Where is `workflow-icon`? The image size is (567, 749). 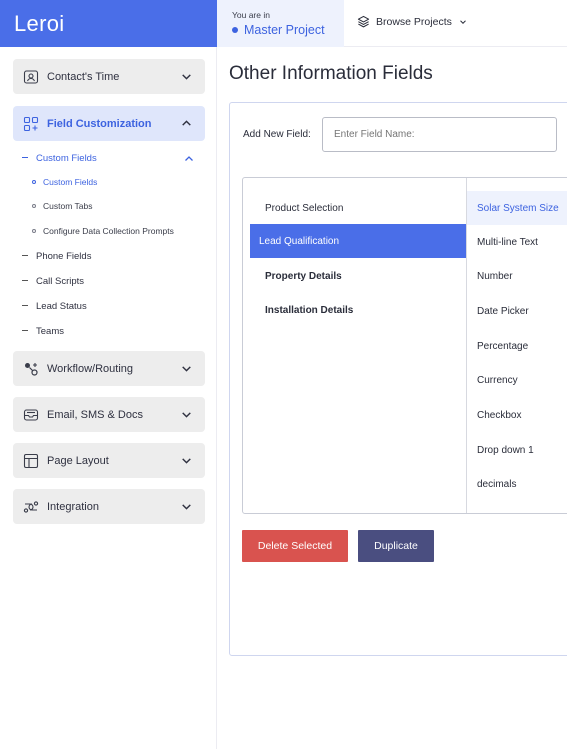
workflow-icon is located at coordinates (30, 368).